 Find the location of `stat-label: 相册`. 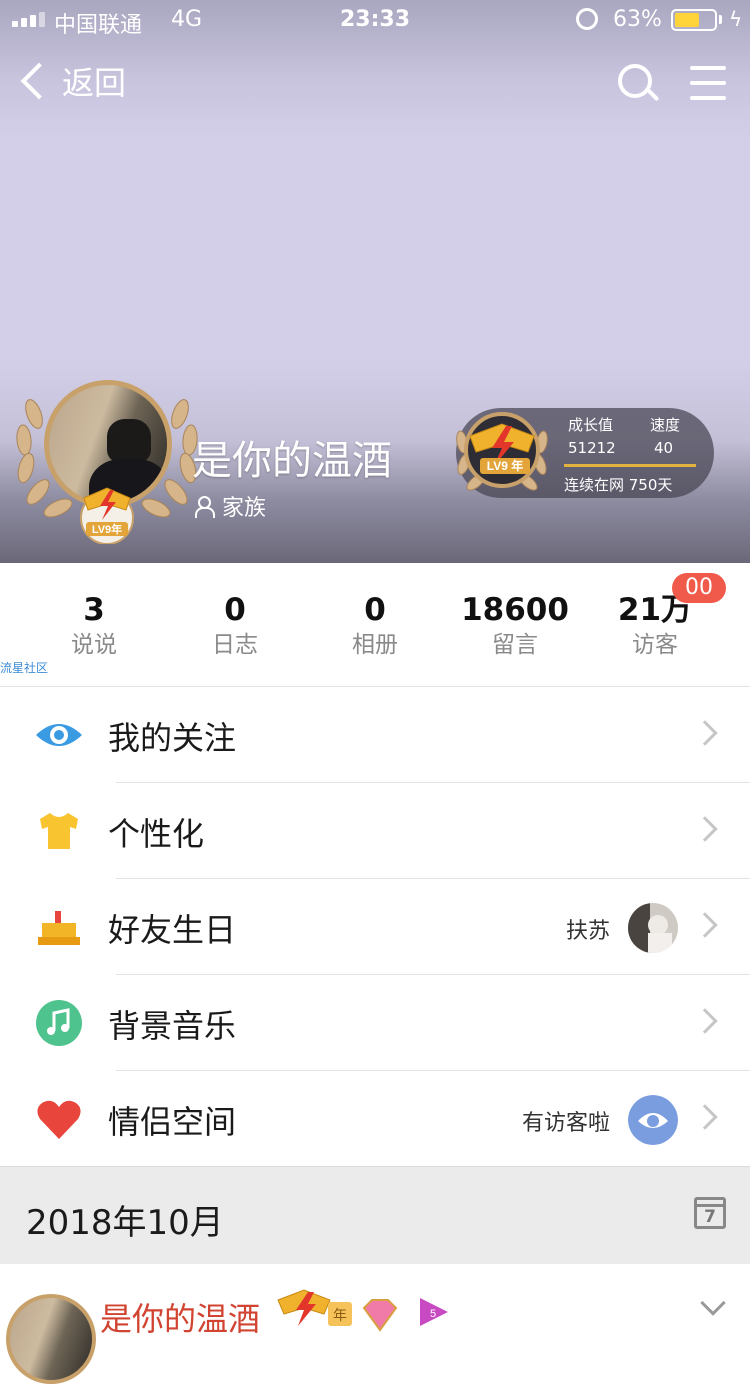

stat-label: 相册 is located at coordinates (375, 645).